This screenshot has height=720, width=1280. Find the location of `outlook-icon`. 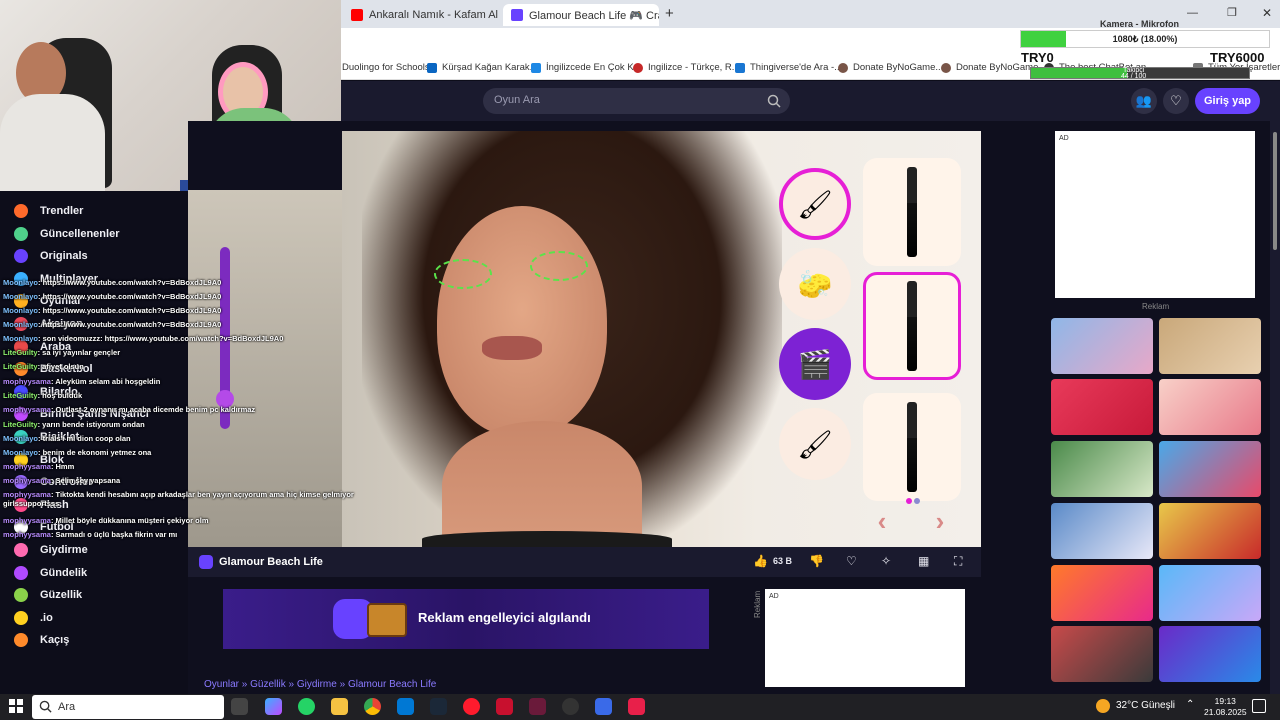

outlook-icon is located at coordinates (405, 706).